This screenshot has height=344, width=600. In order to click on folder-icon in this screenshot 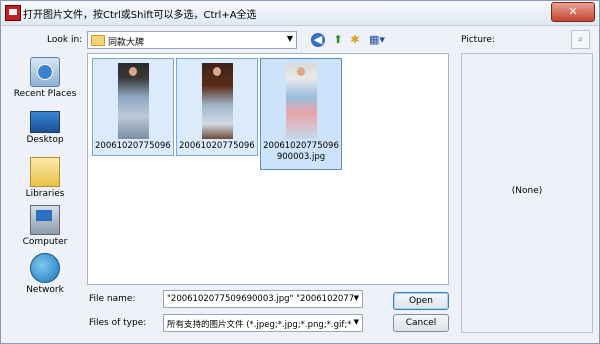, I will do `click(98, 40)`.